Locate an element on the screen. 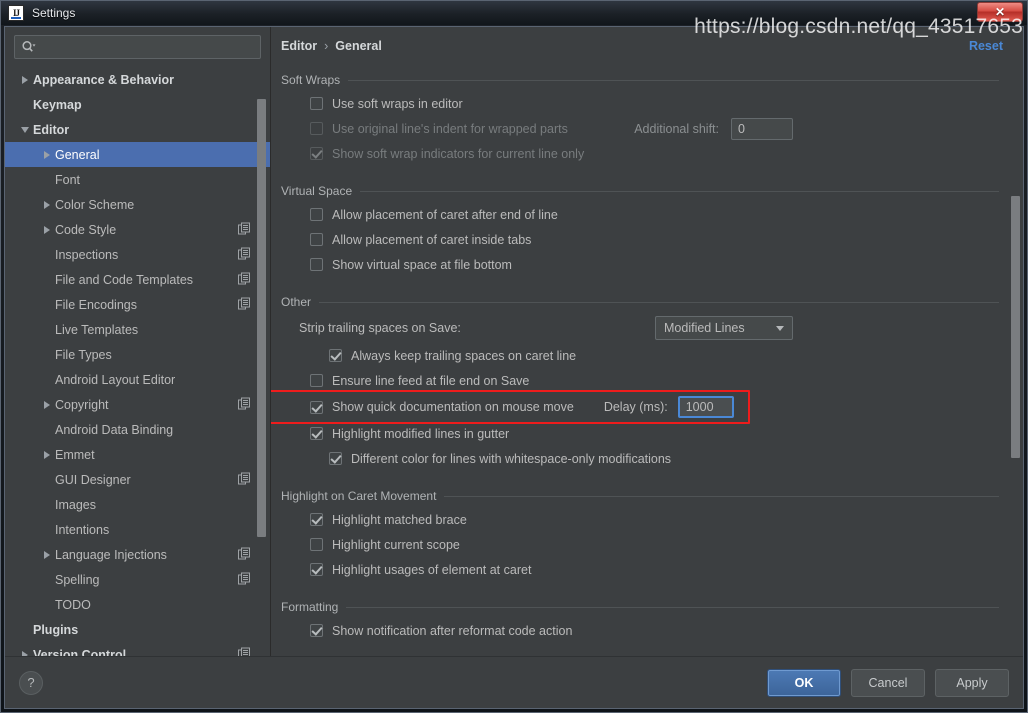  checkbox-caret-after-eol is located at coordinates (316, 214).